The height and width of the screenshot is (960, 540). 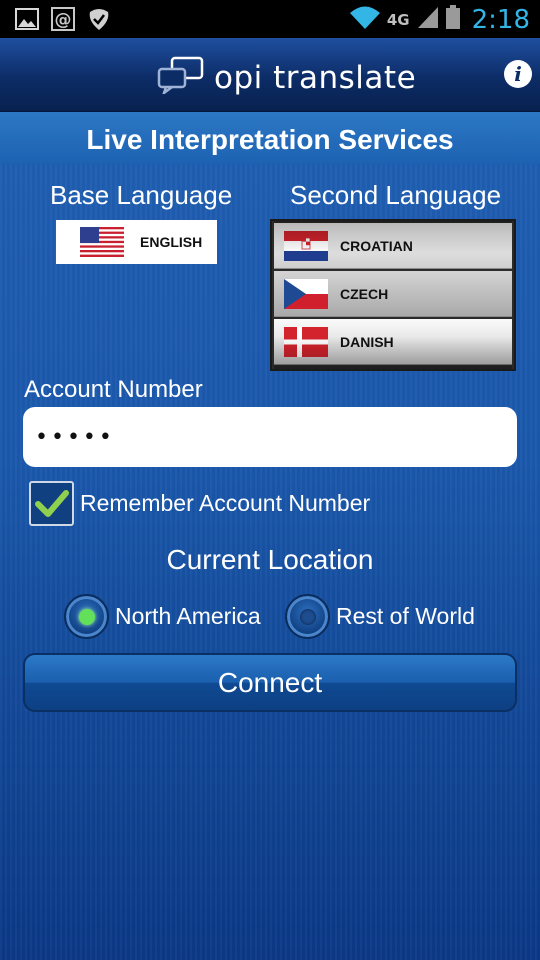 I want to click on radio-rest-of-world, so click(x=307, y=616).